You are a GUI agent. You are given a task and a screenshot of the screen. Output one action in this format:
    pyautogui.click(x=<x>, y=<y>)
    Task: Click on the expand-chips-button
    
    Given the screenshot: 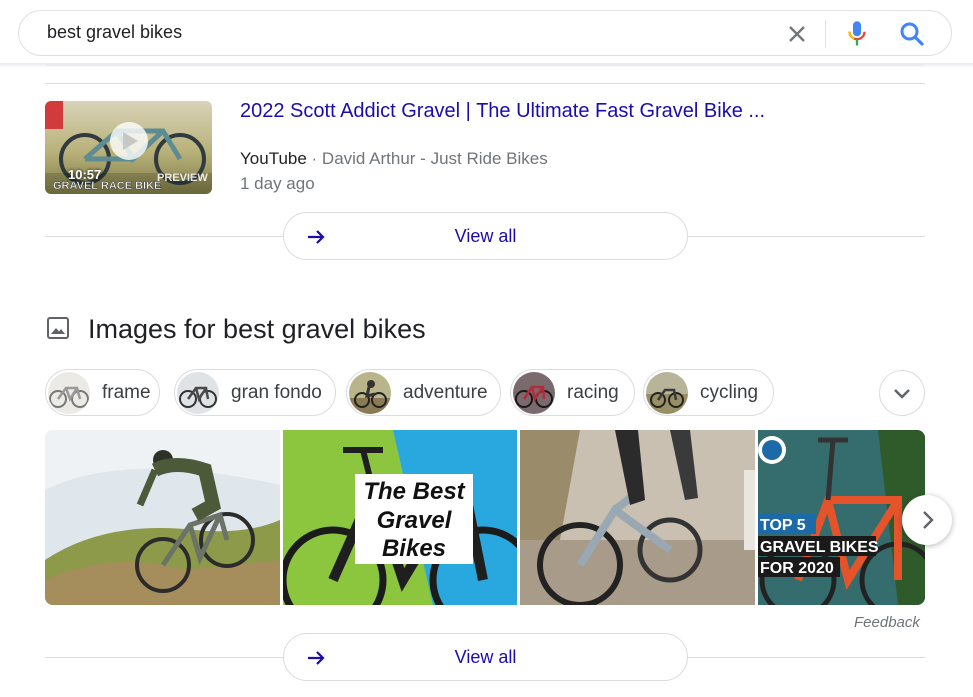 What is the action you would take?
    pyautogui.click(x=902, y=393)
    